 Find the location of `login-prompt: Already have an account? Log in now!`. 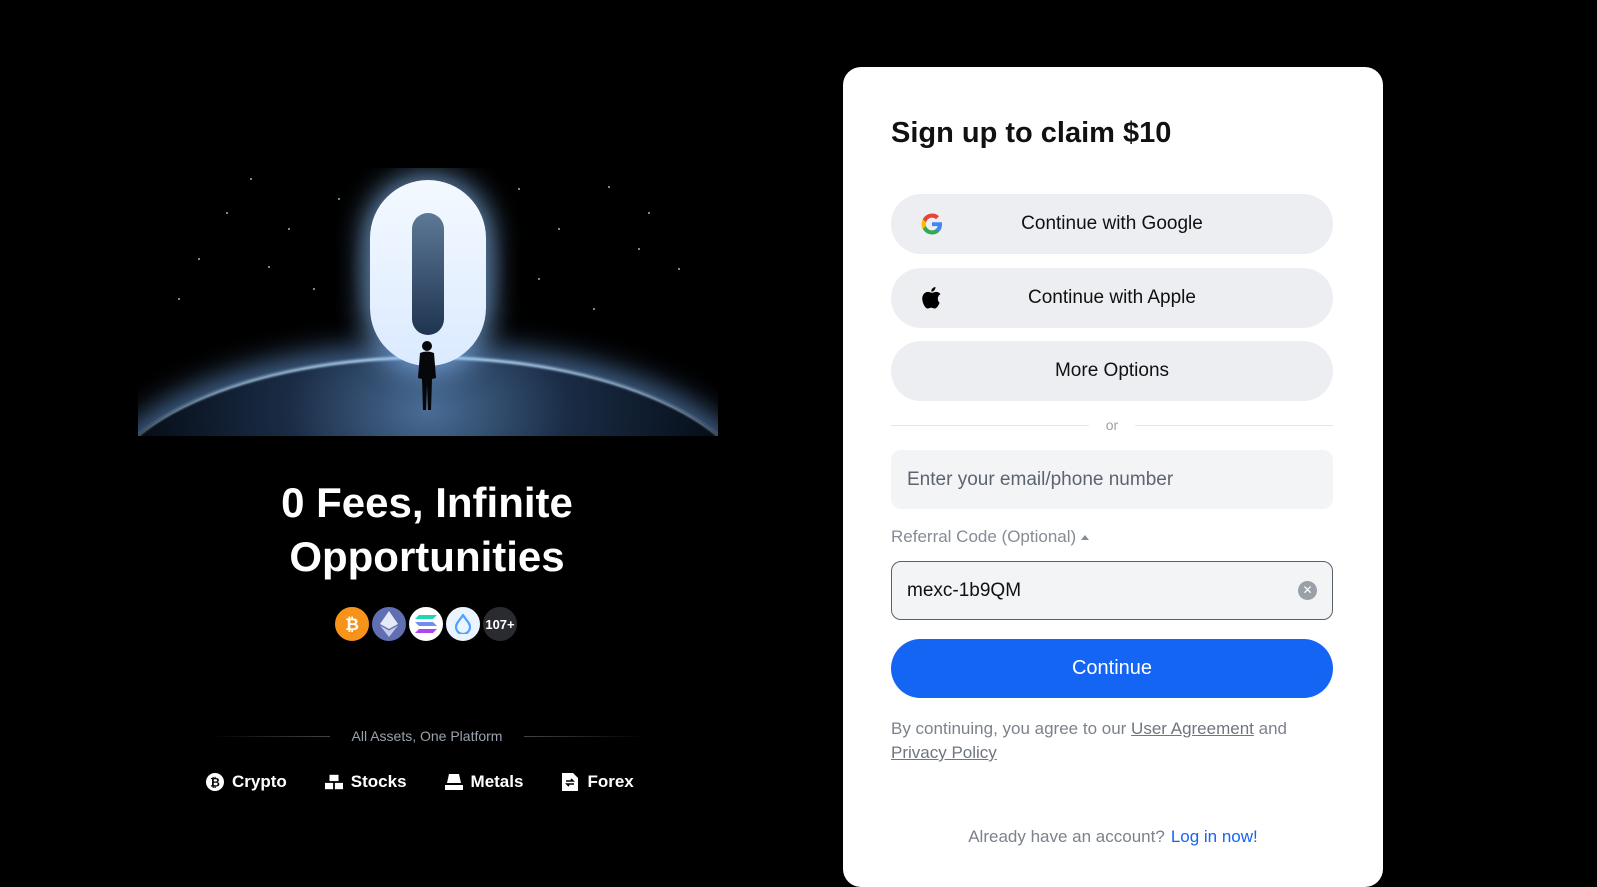

login-prompt: Already have an account? Log in now! is located at coordinates (1113, 837).